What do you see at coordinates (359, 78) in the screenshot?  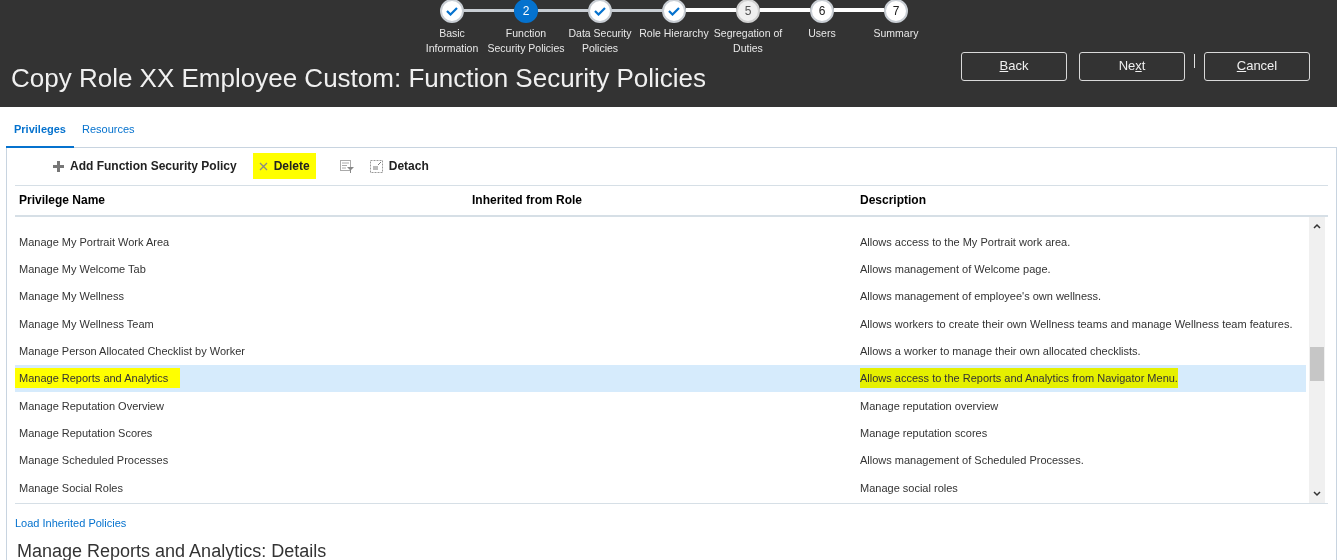 I see `page-title: Copy Role XX Employee Custom: Function Security Policies` at bounding box center [359, 78].